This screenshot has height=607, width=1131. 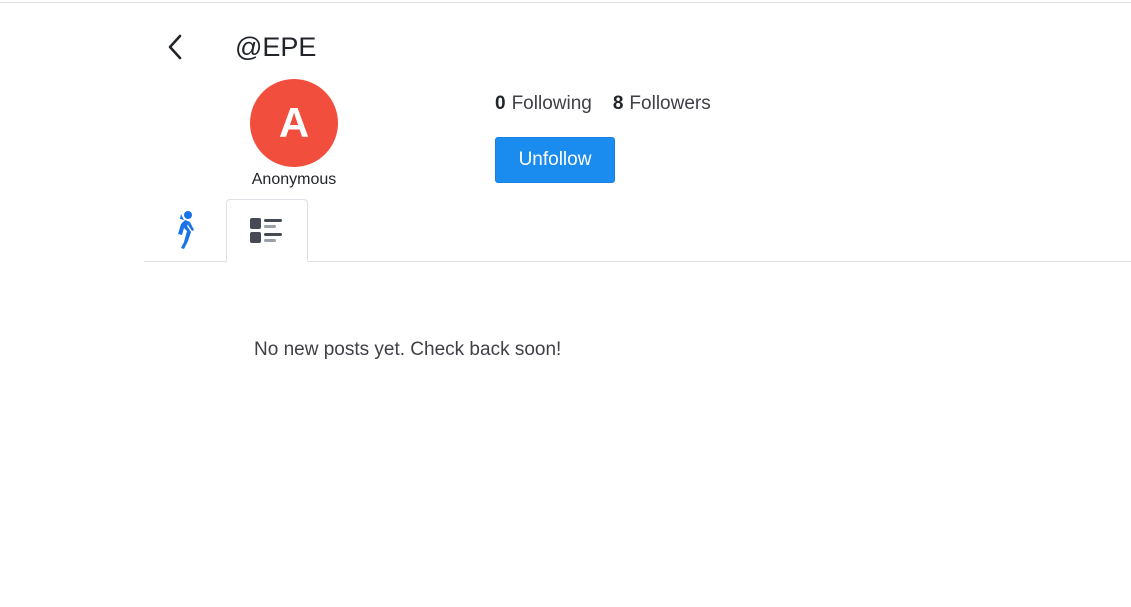 I want to click on tab-activity, so click(x=185, y=230).